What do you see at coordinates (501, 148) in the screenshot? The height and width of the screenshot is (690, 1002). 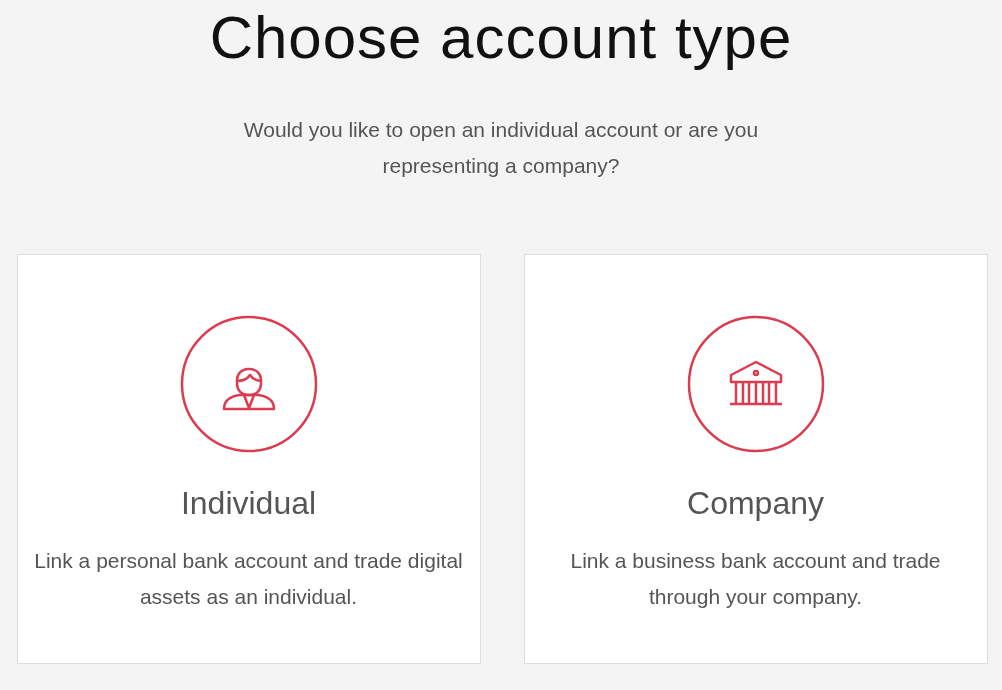 I see `subtitle: Would you like to open an individual account or are you representing a company?` at bounding box center [501, 148].